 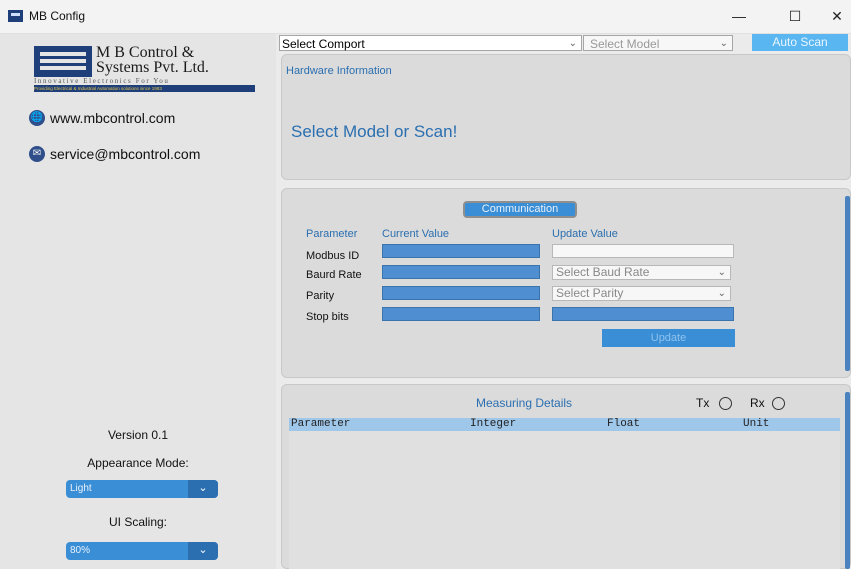 What do you see at coordinates (323, 44) in the screenshot?
I see `comport-value: Select Comport` at bounding box center [323, 44].